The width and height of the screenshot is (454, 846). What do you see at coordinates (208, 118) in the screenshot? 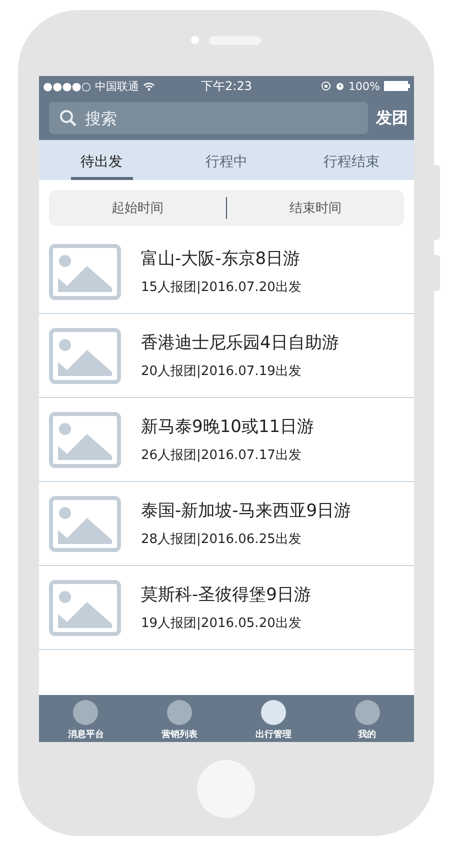
I see `search-field: 搜索` at bounding box center [208, 118].